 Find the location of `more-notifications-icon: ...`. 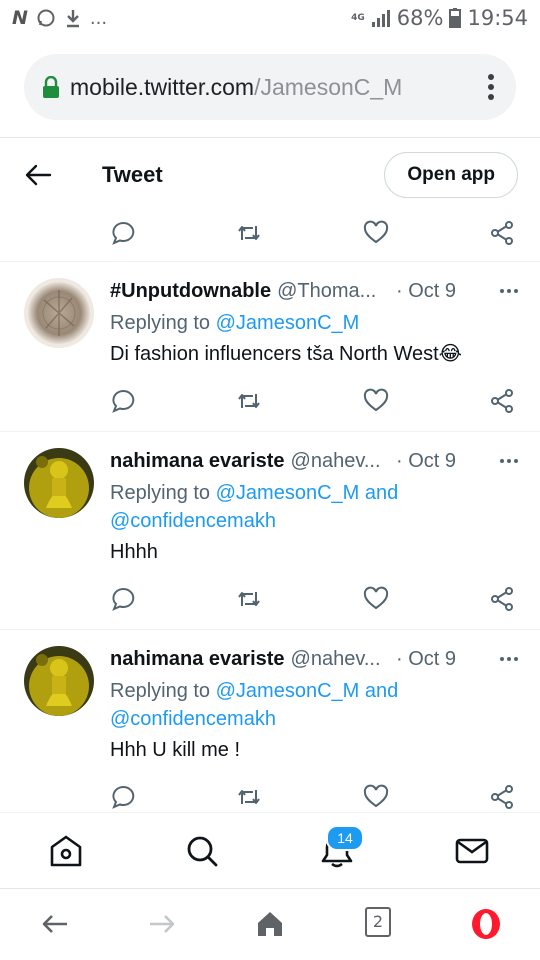

more-notifications-icon: ... is located at coordinates (98, 18).